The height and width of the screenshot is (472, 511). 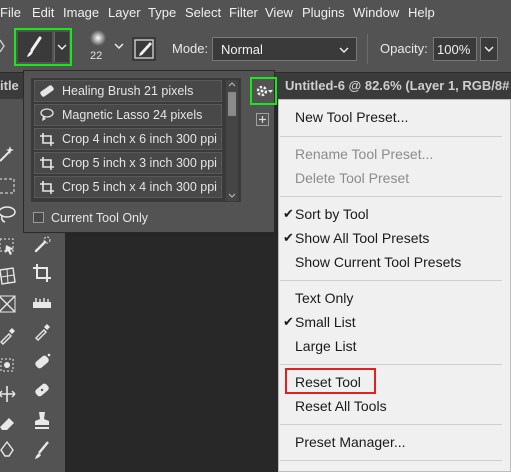 I want to click on current-tool-only-label: Current Tool Only, so click(x=100, y=218).